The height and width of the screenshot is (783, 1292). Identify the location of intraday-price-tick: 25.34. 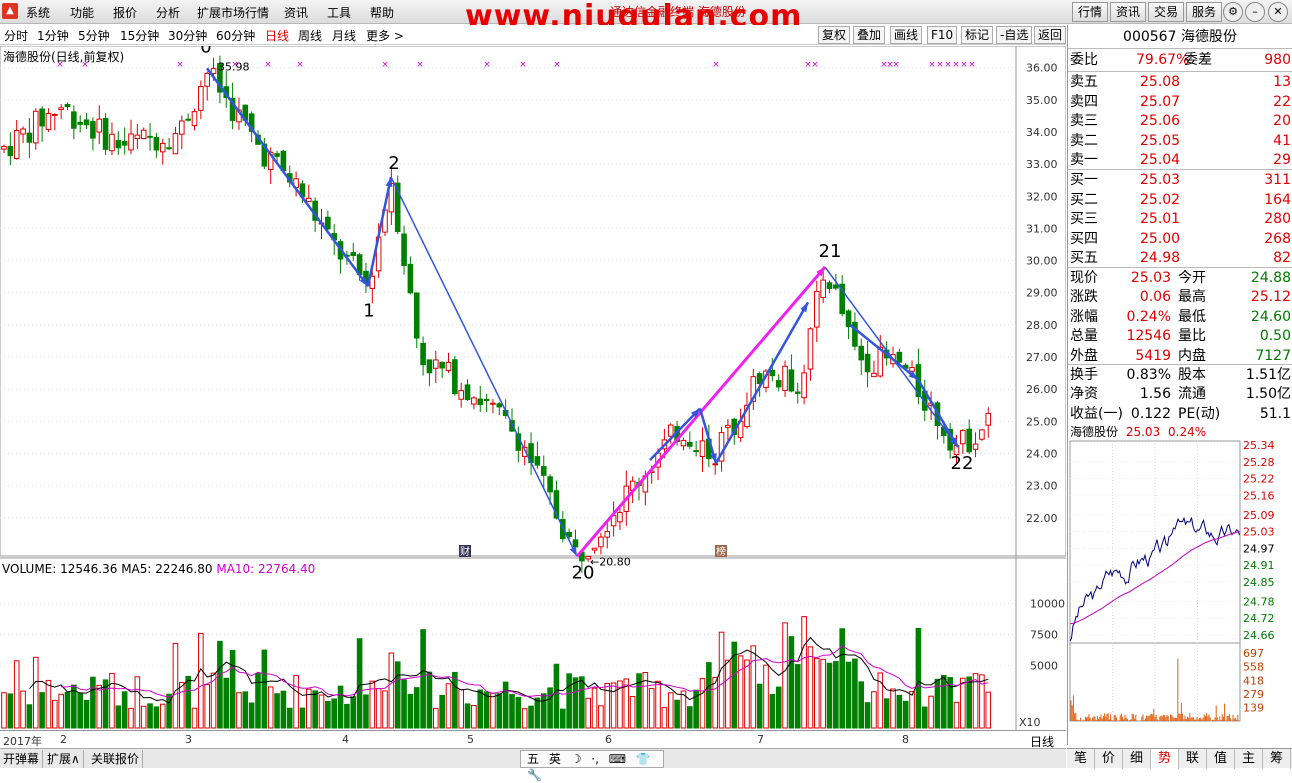
(1259, 445).